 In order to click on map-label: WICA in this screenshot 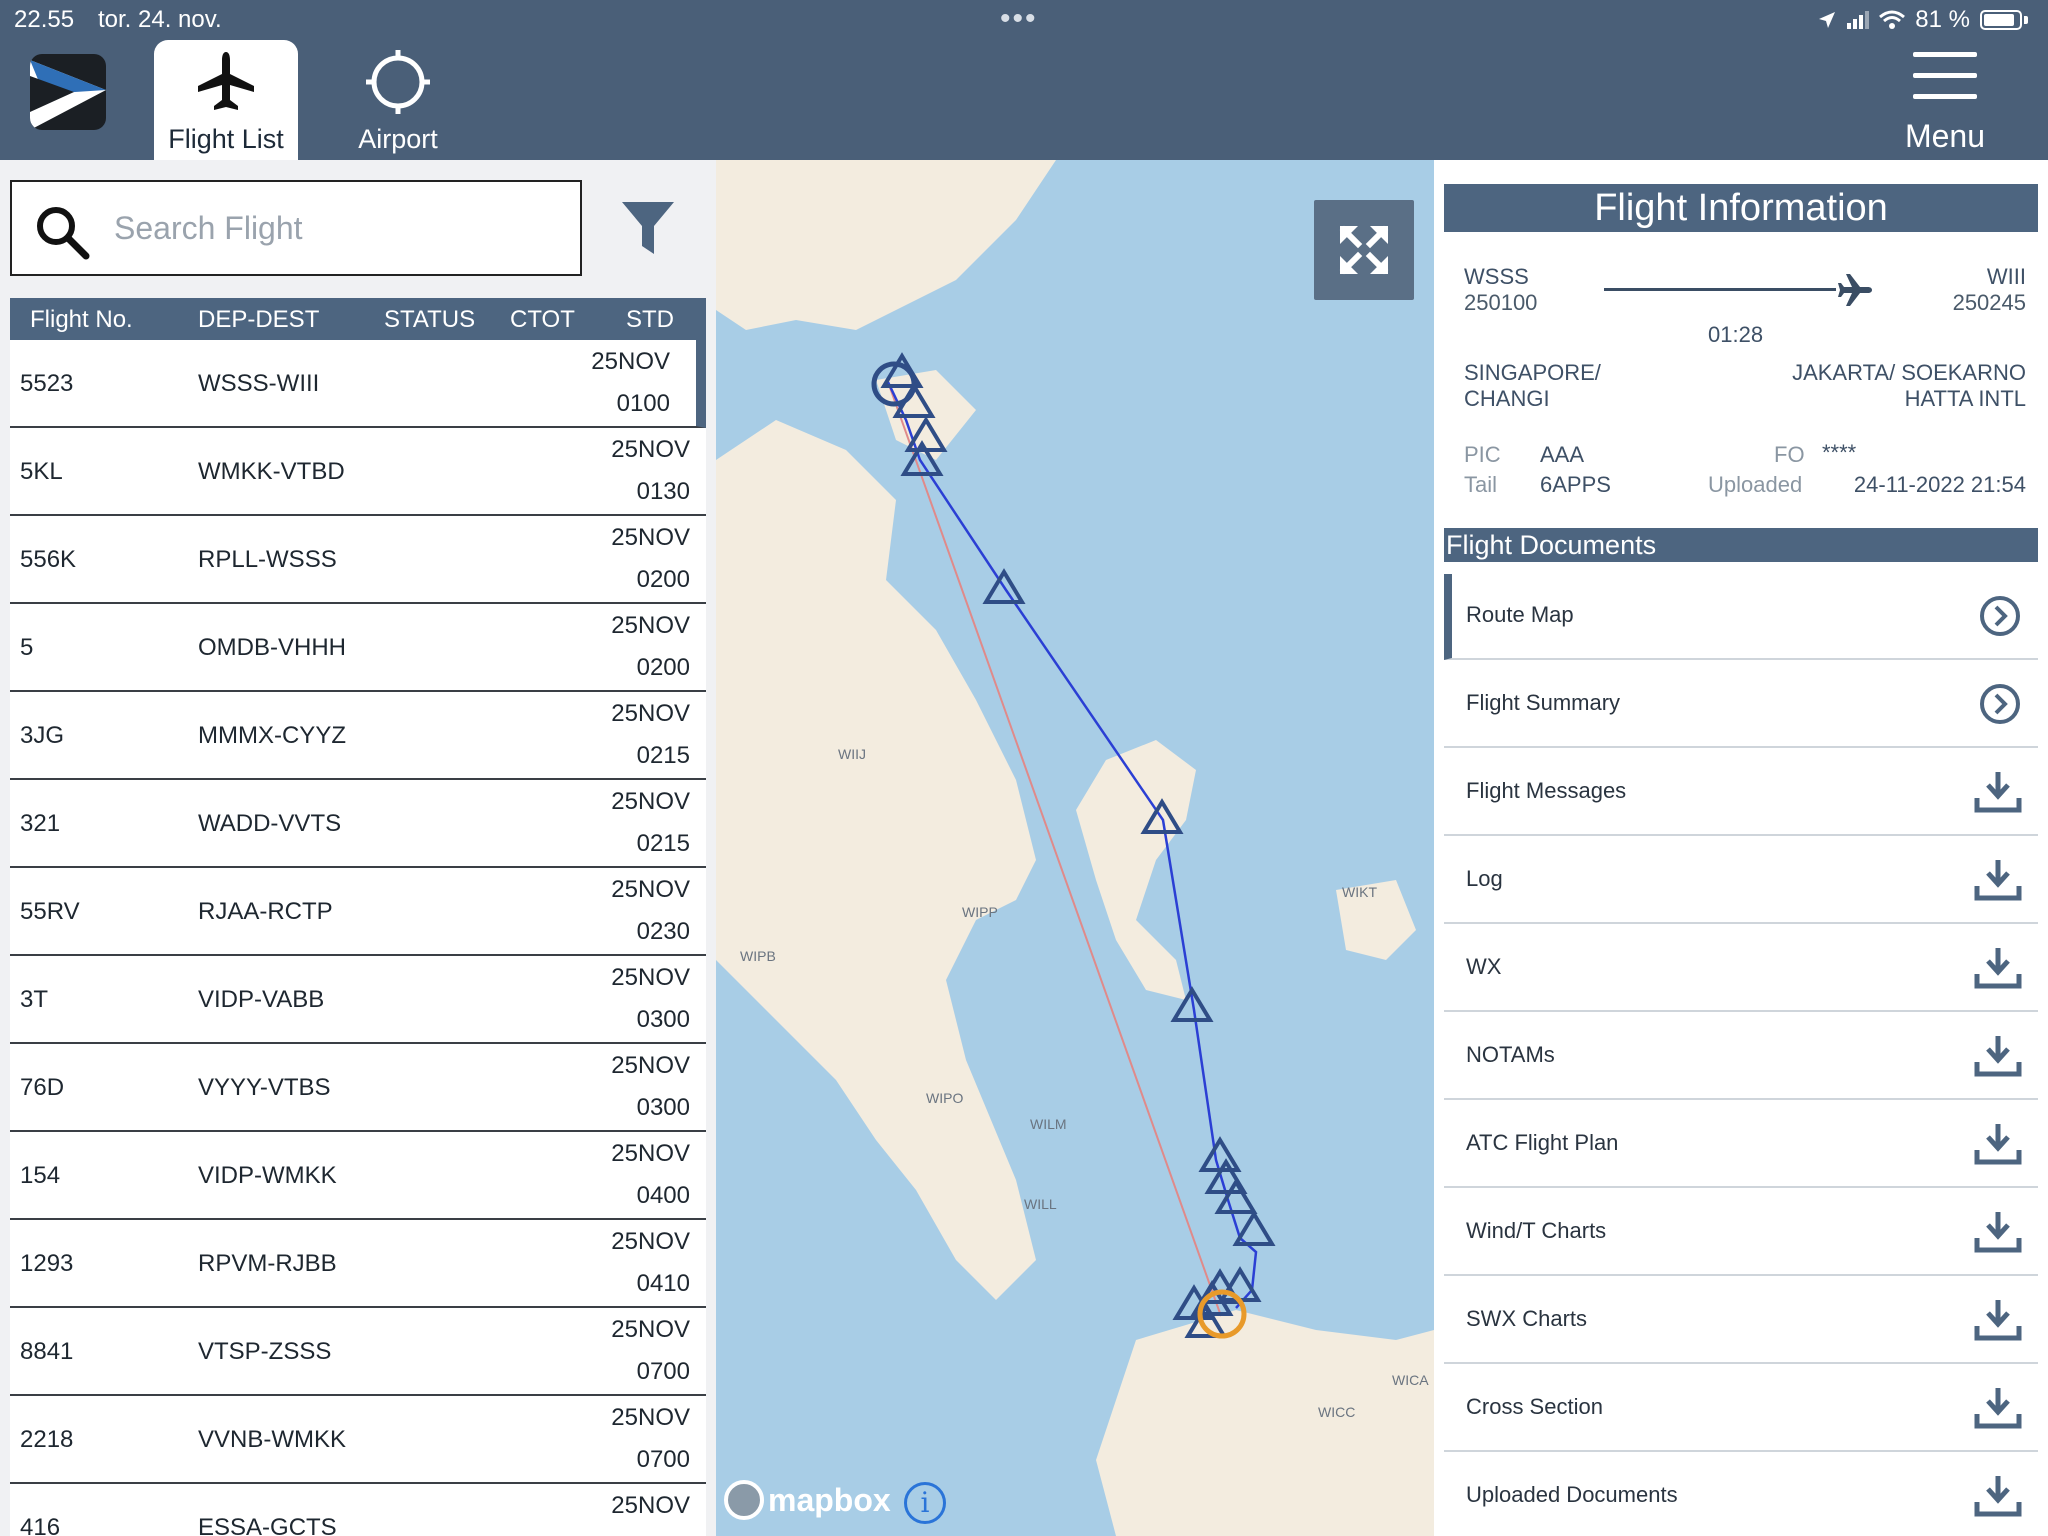, I will do `click(1410, 1380)`.